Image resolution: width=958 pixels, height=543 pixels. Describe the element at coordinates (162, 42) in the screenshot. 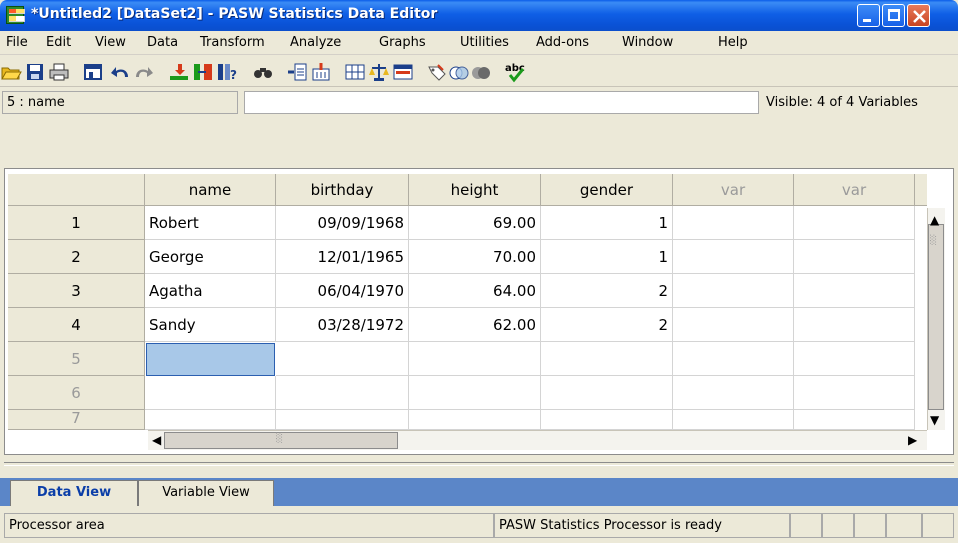

I see `menu-data: Data` at that location.